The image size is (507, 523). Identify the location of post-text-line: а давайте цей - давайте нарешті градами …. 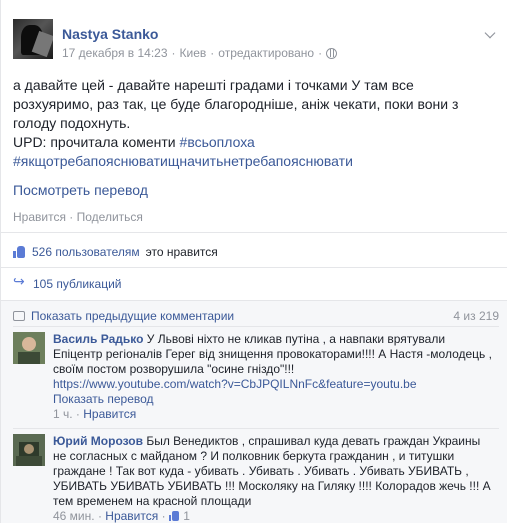
(213, 85).